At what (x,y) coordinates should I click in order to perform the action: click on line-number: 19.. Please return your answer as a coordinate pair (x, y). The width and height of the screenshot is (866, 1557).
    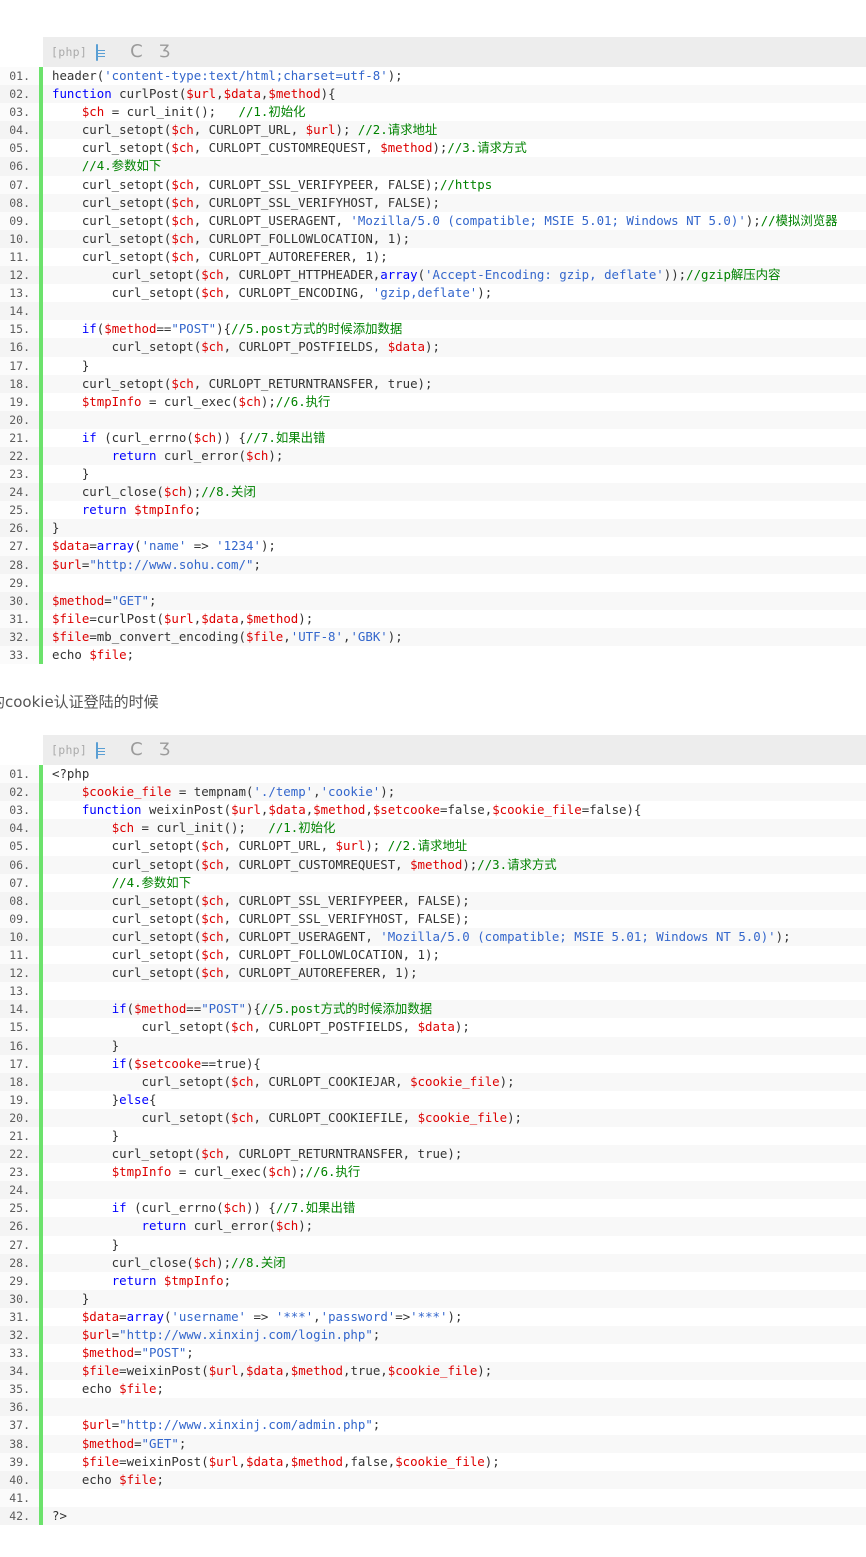
    Looking at the image, I should click on (21, 401).